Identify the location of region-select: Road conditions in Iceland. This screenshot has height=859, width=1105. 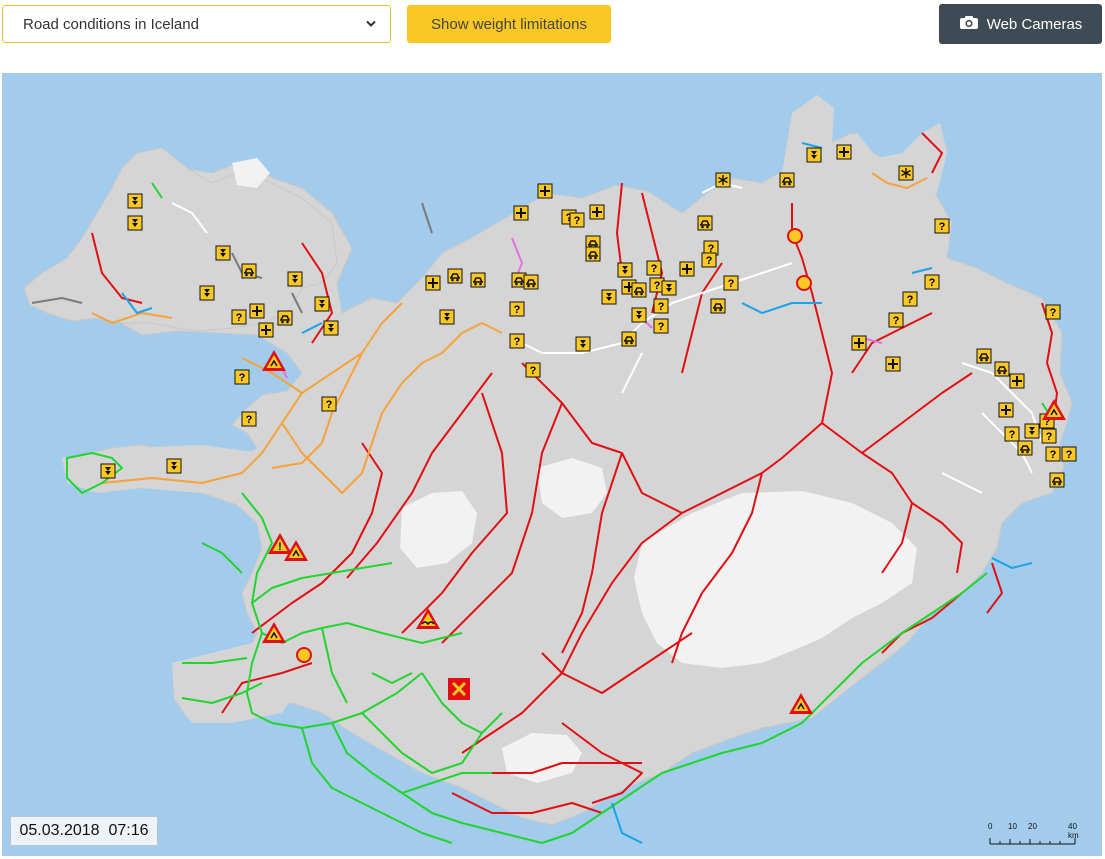
(196, 24).